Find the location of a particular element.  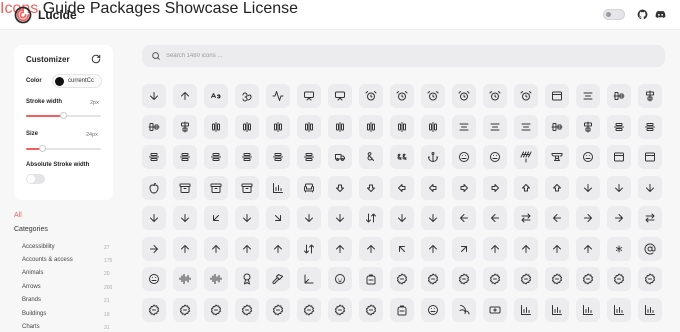

icon-tile-align-h-distribute-center is located at coordinates (216, 126).